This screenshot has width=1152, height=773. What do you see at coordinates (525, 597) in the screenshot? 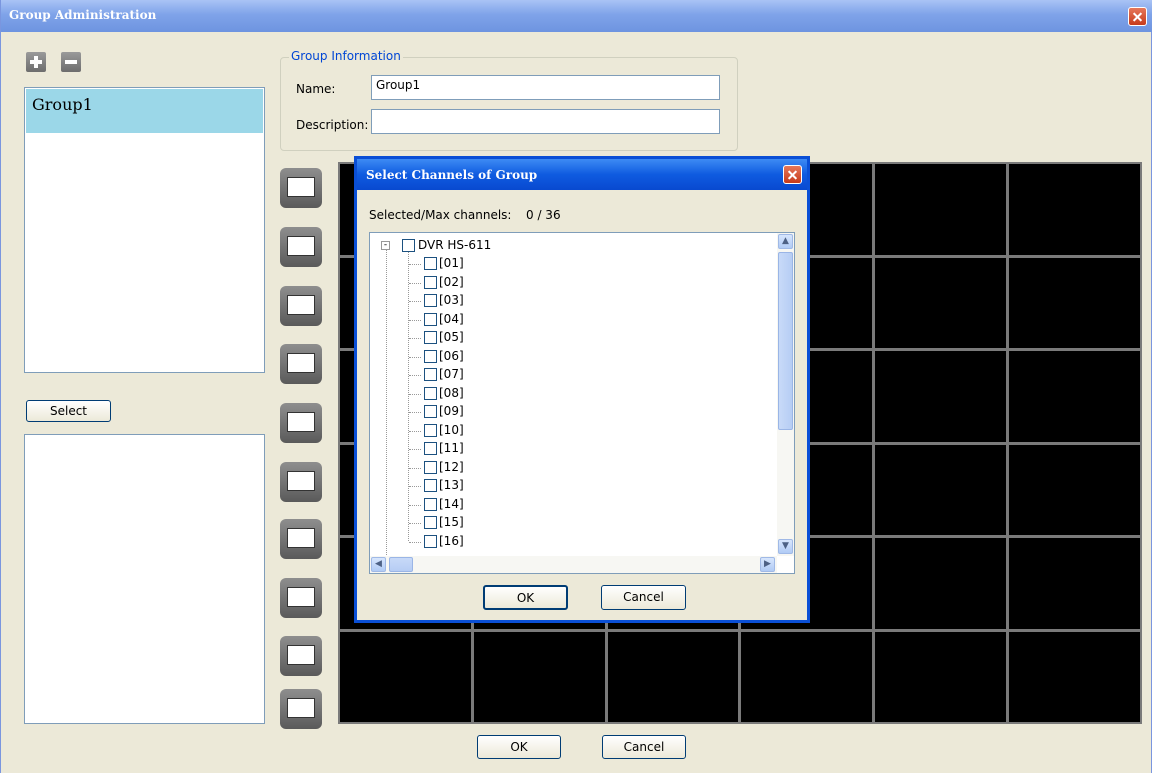
I see `dialog-ok-button: OK` at bounding box center [525, 597].